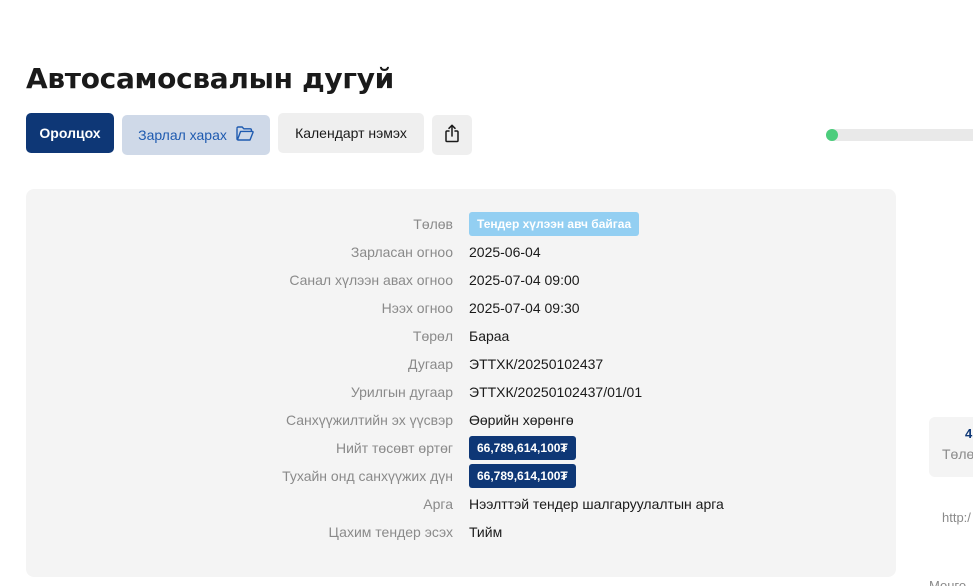 The image size is (973, 586). I want to click on view-notice-label: Зарлал харах, so click(182, 135).